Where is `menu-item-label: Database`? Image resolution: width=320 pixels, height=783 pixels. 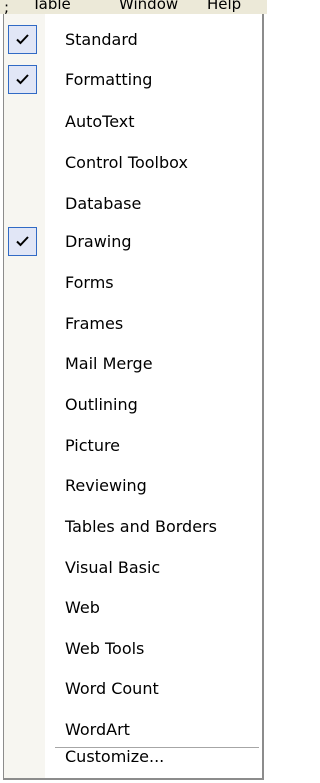 menu-item-label: Database is located at coordinates (103, 203).